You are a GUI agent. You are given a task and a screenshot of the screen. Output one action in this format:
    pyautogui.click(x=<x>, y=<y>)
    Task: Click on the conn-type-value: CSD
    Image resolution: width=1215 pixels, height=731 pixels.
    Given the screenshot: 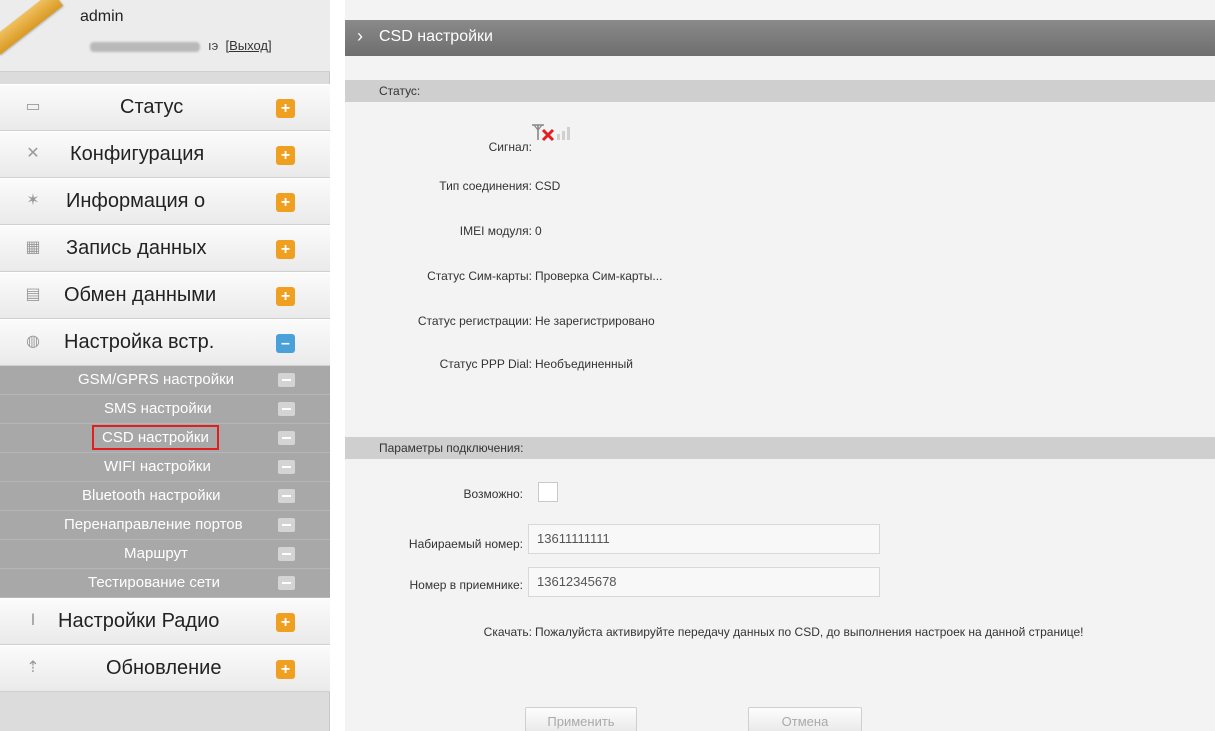 What is the action you would take?
    pyautogui.click(x=548, y=186)
    